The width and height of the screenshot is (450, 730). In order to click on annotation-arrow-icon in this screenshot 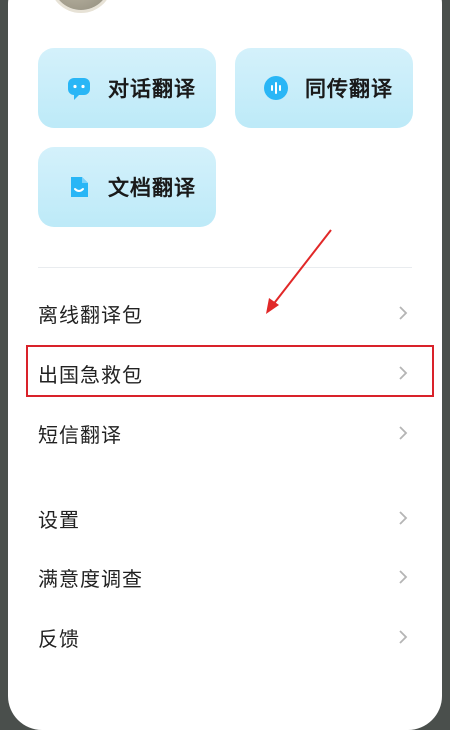, I will do `click(299, 271)`.